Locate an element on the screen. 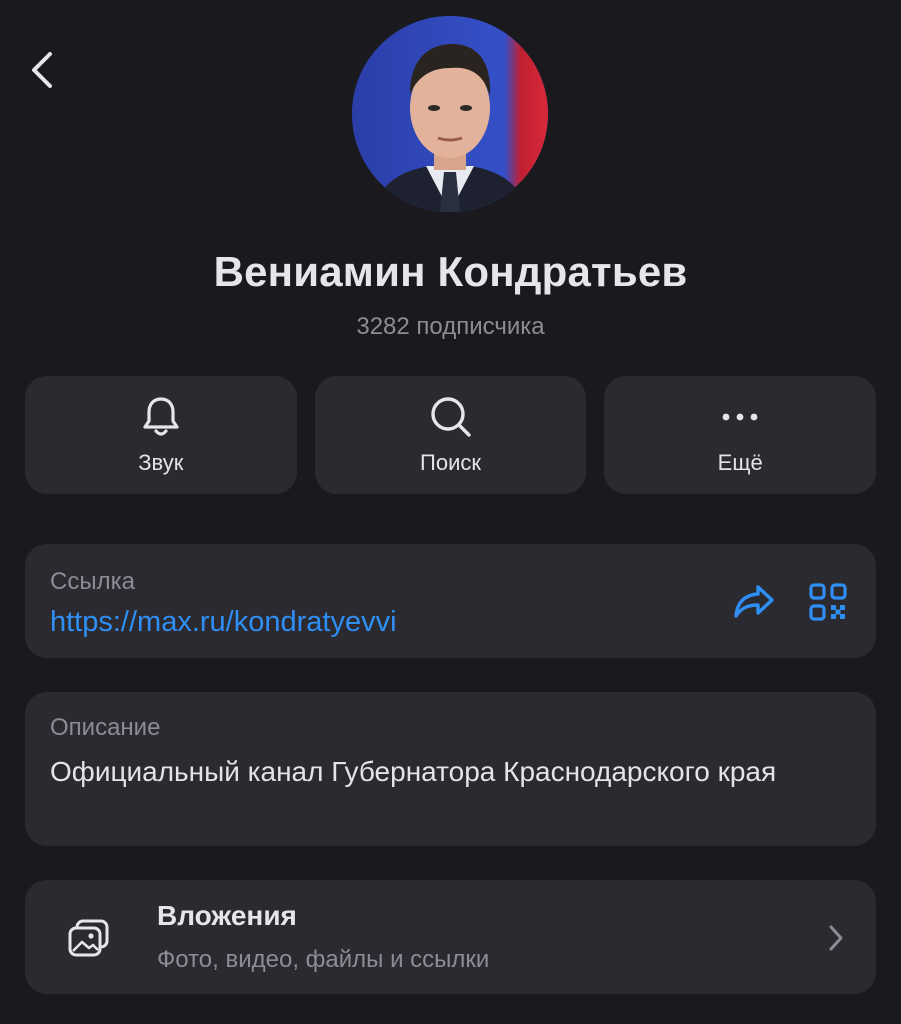  search-icon is located at coordinates (450, 417).